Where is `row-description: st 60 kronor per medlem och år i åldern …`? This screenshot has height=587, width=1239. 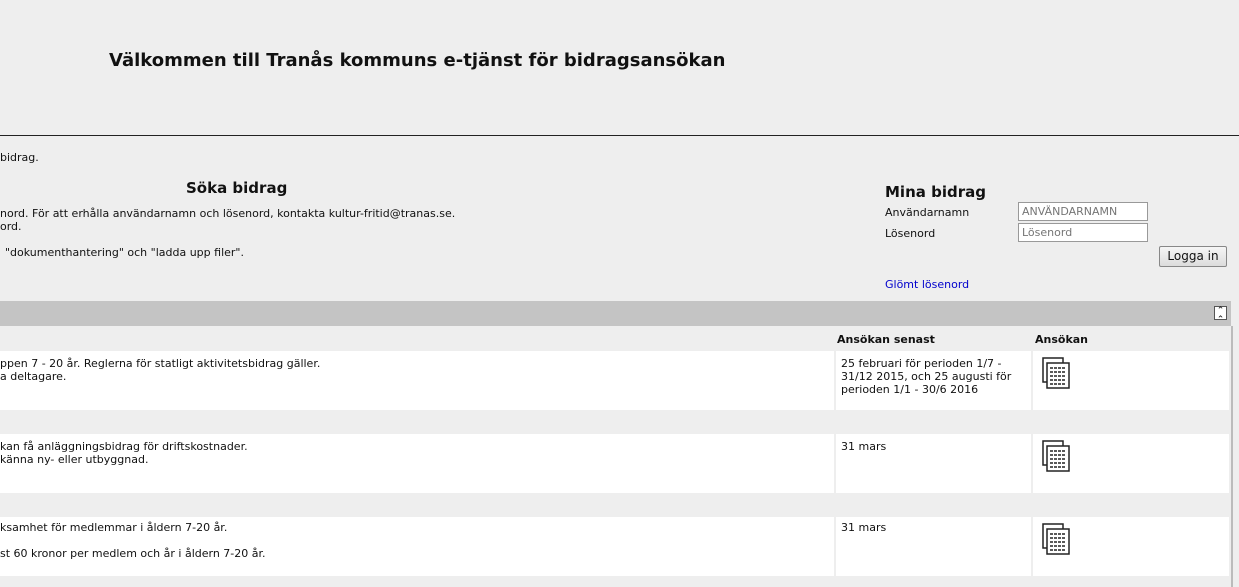
row-description: st 60 kronor per medlem och år i åldern … is located at coordinates (133, 553).